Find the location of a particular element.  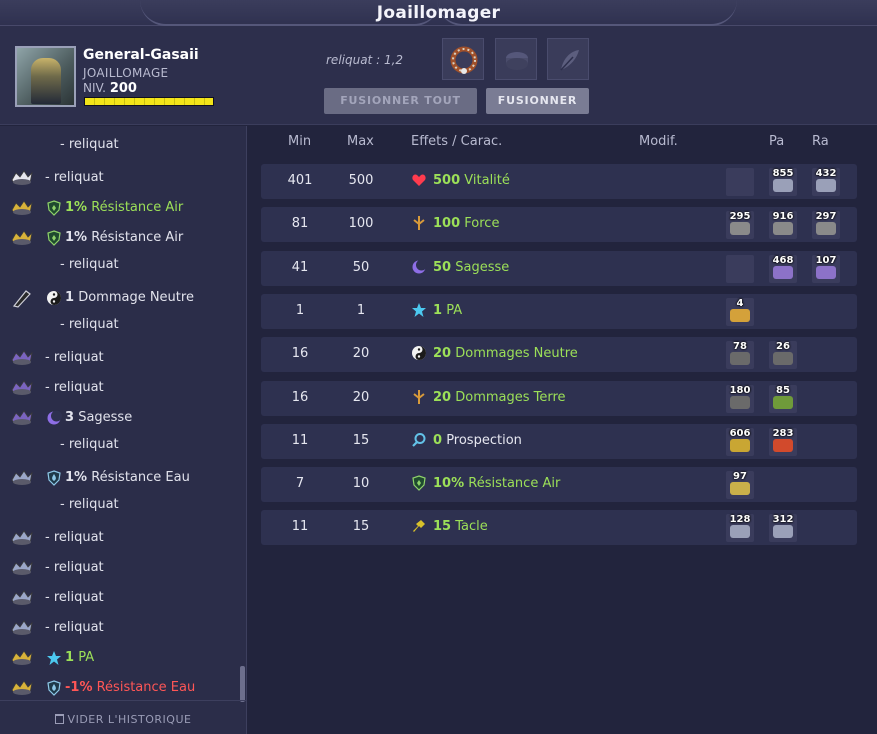

row-max: 50 is located at coordinates (361, 267).